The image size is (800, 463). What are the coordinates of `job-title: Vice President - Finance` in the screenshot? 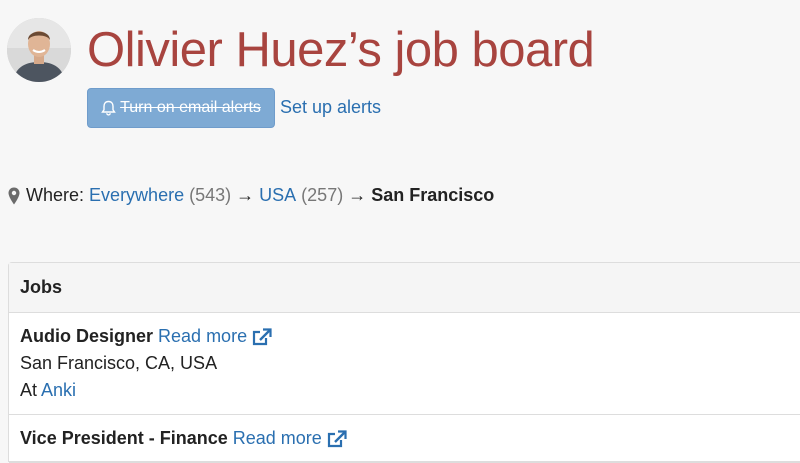 It's located at (124, 438).